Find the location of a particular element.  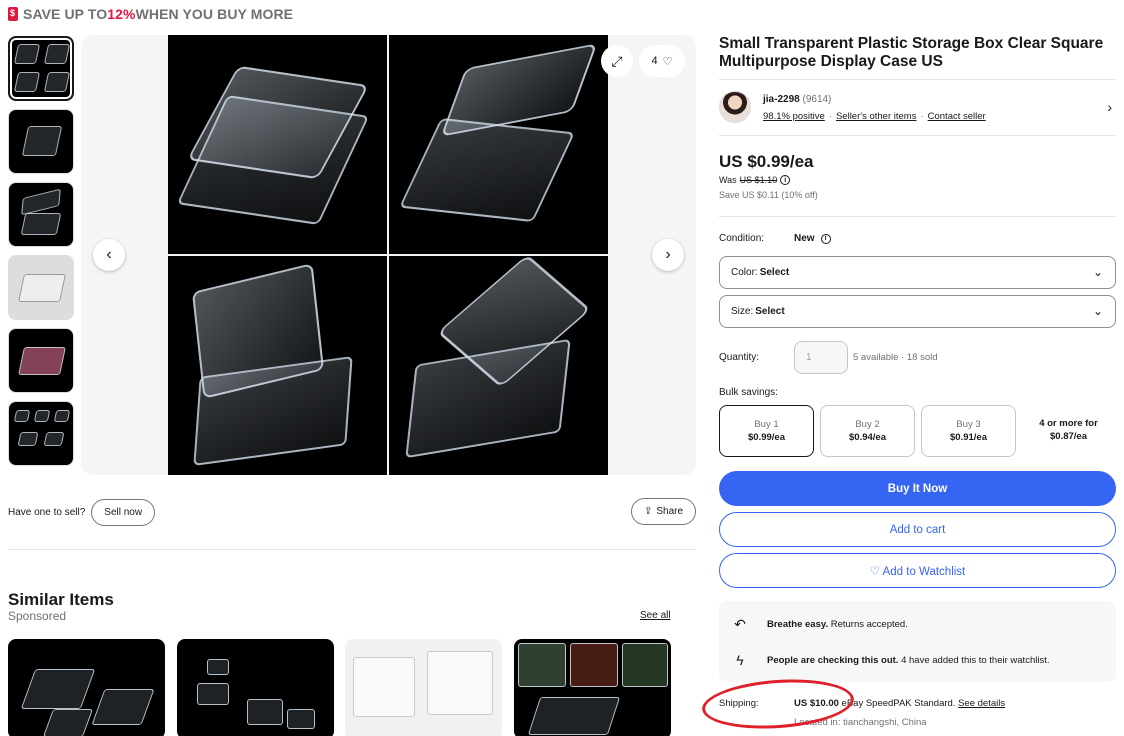

quantity-label: Quantity: is located at coordinates (739, 357).